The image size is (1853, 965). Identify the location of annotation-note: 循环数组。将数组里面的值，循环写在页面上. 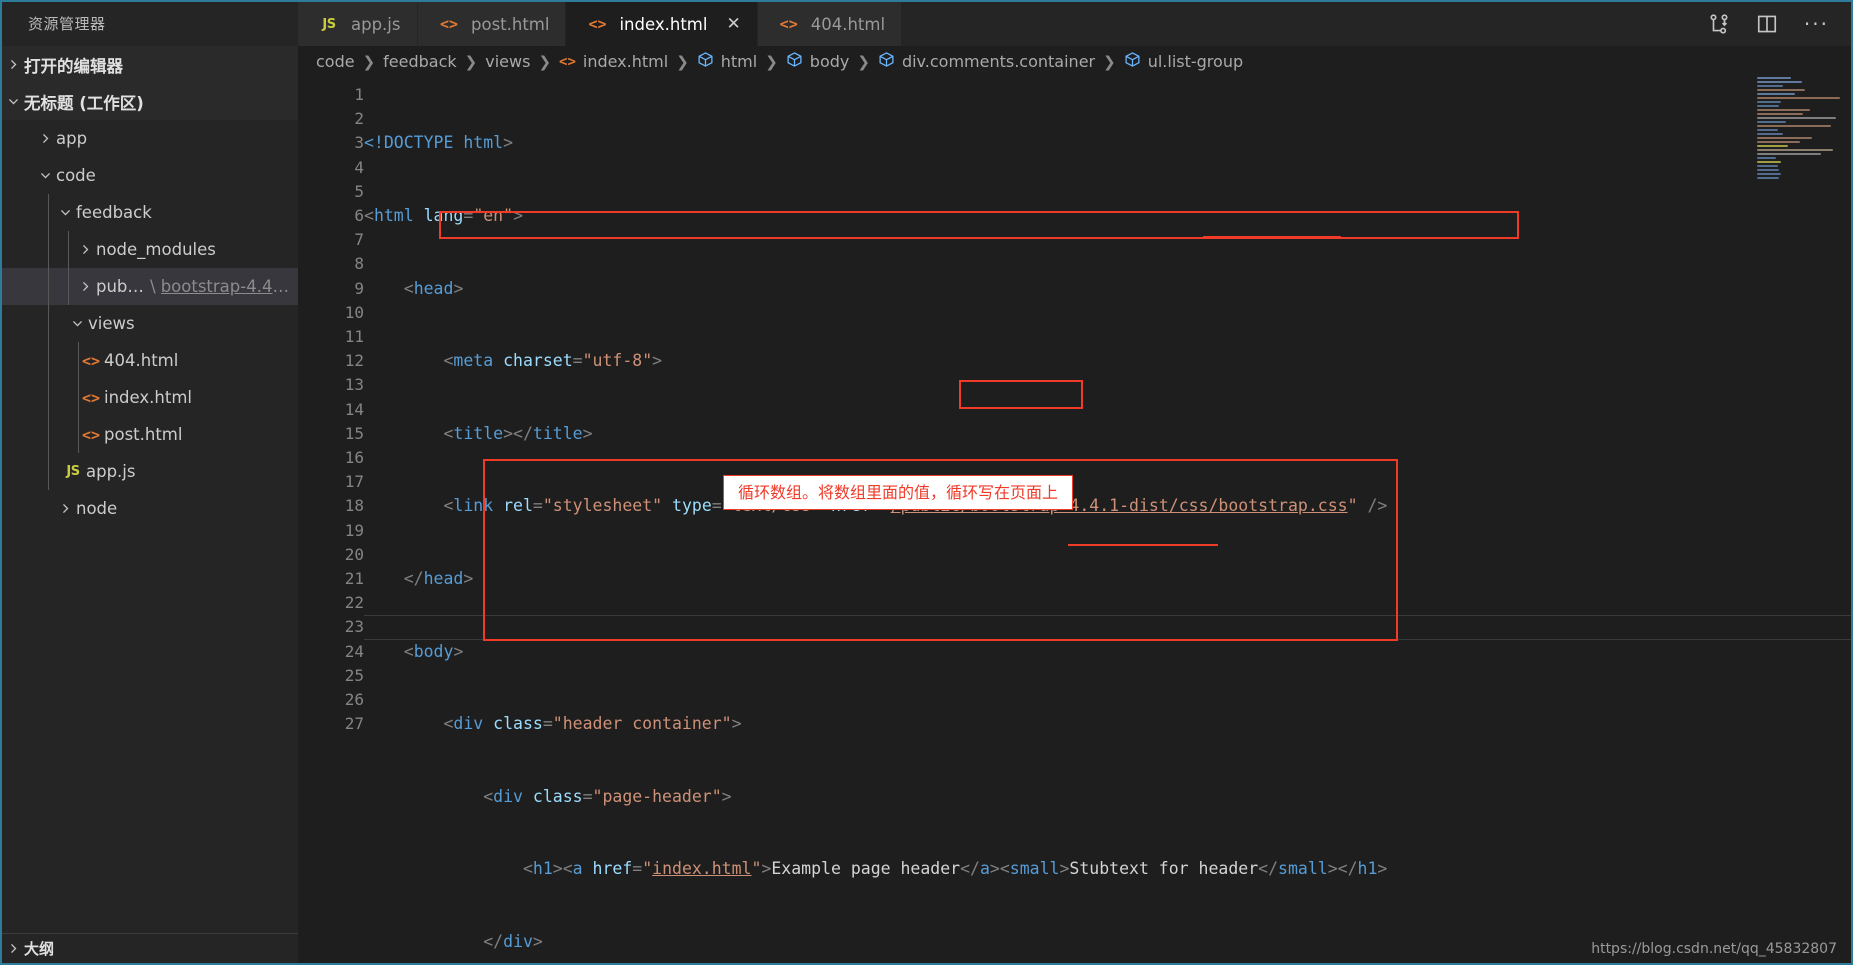
(898, 493).